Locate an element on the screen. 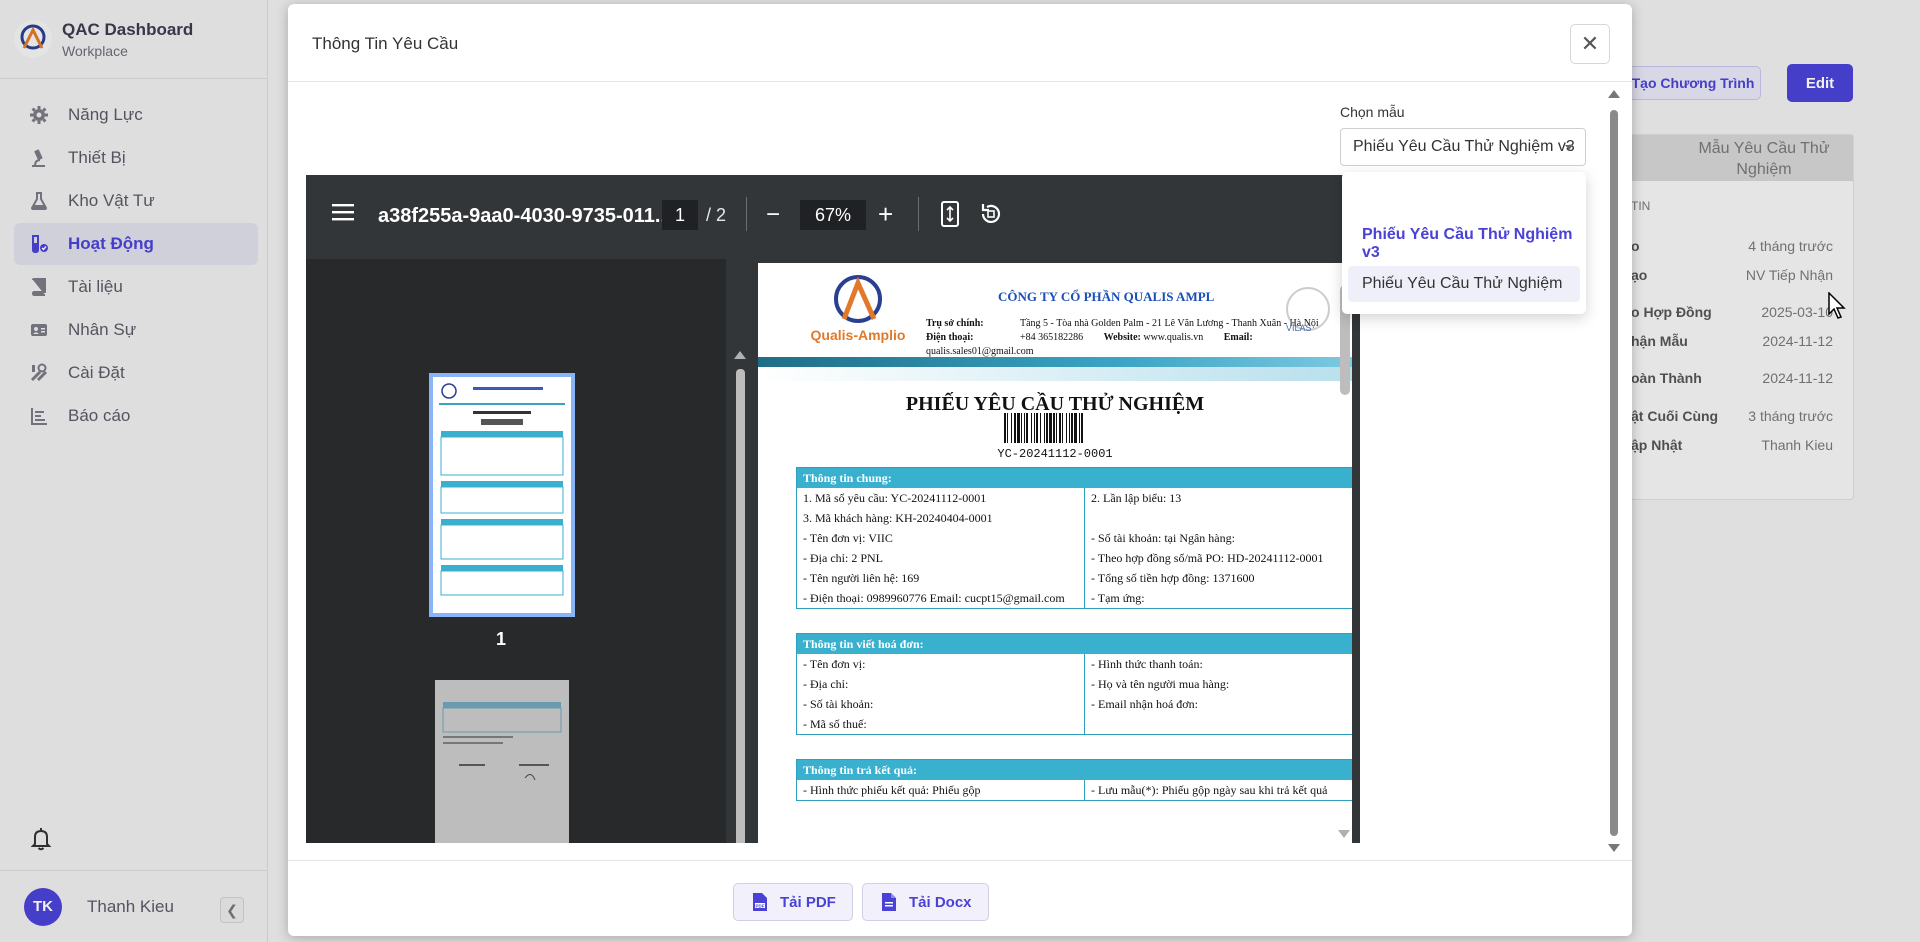 This screenshot has height=942, width=1920. field-line: - Tạm ứng: is located at coordinates (1118, 598).